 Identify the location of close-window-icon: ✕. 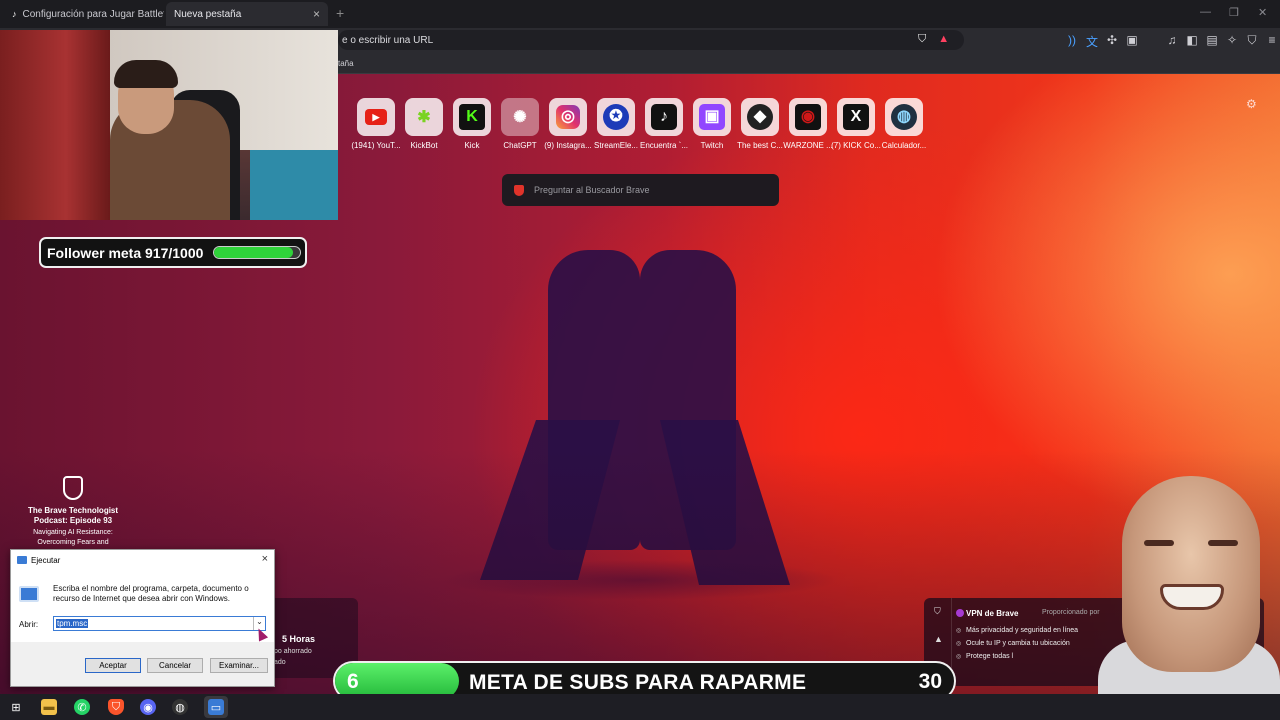
(1262, 12).